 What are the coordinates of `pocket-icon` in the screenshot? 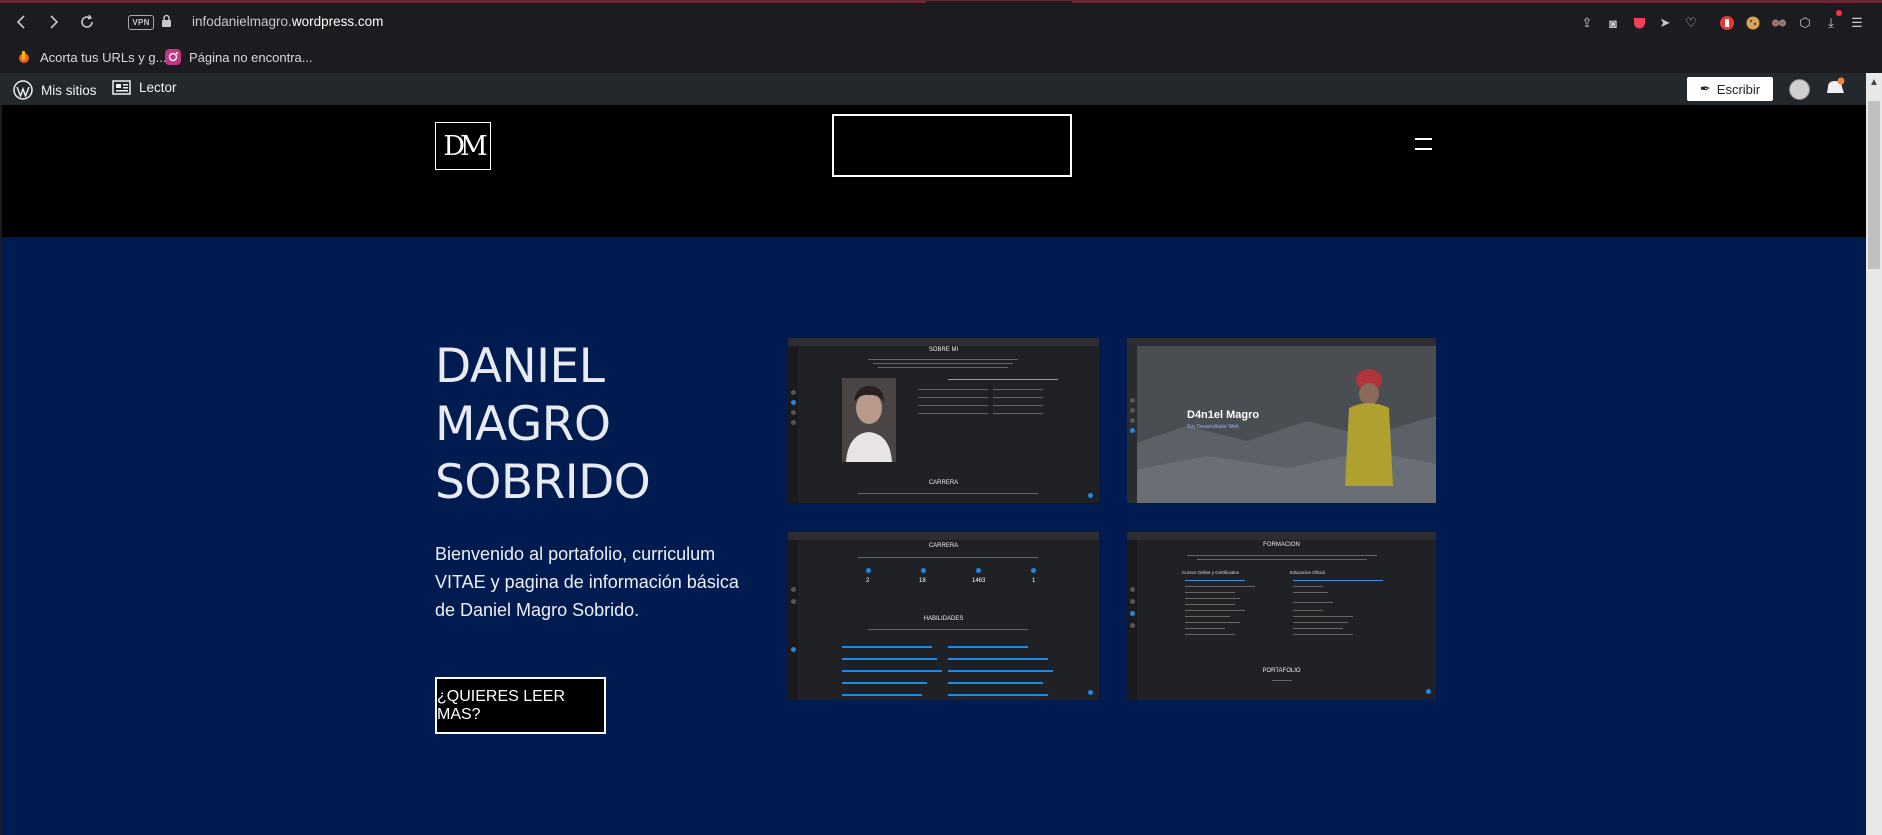 It's located at (1639, 23).